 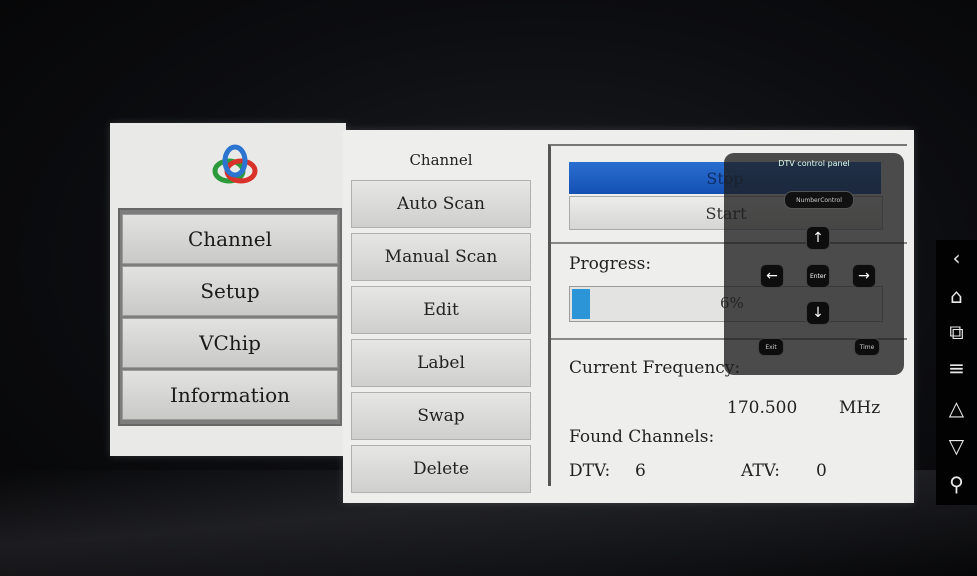 What do you see at coordinates (640, 471) in the screenshot?
I see `dtv-count: 6` at bounding box center [640, 471].